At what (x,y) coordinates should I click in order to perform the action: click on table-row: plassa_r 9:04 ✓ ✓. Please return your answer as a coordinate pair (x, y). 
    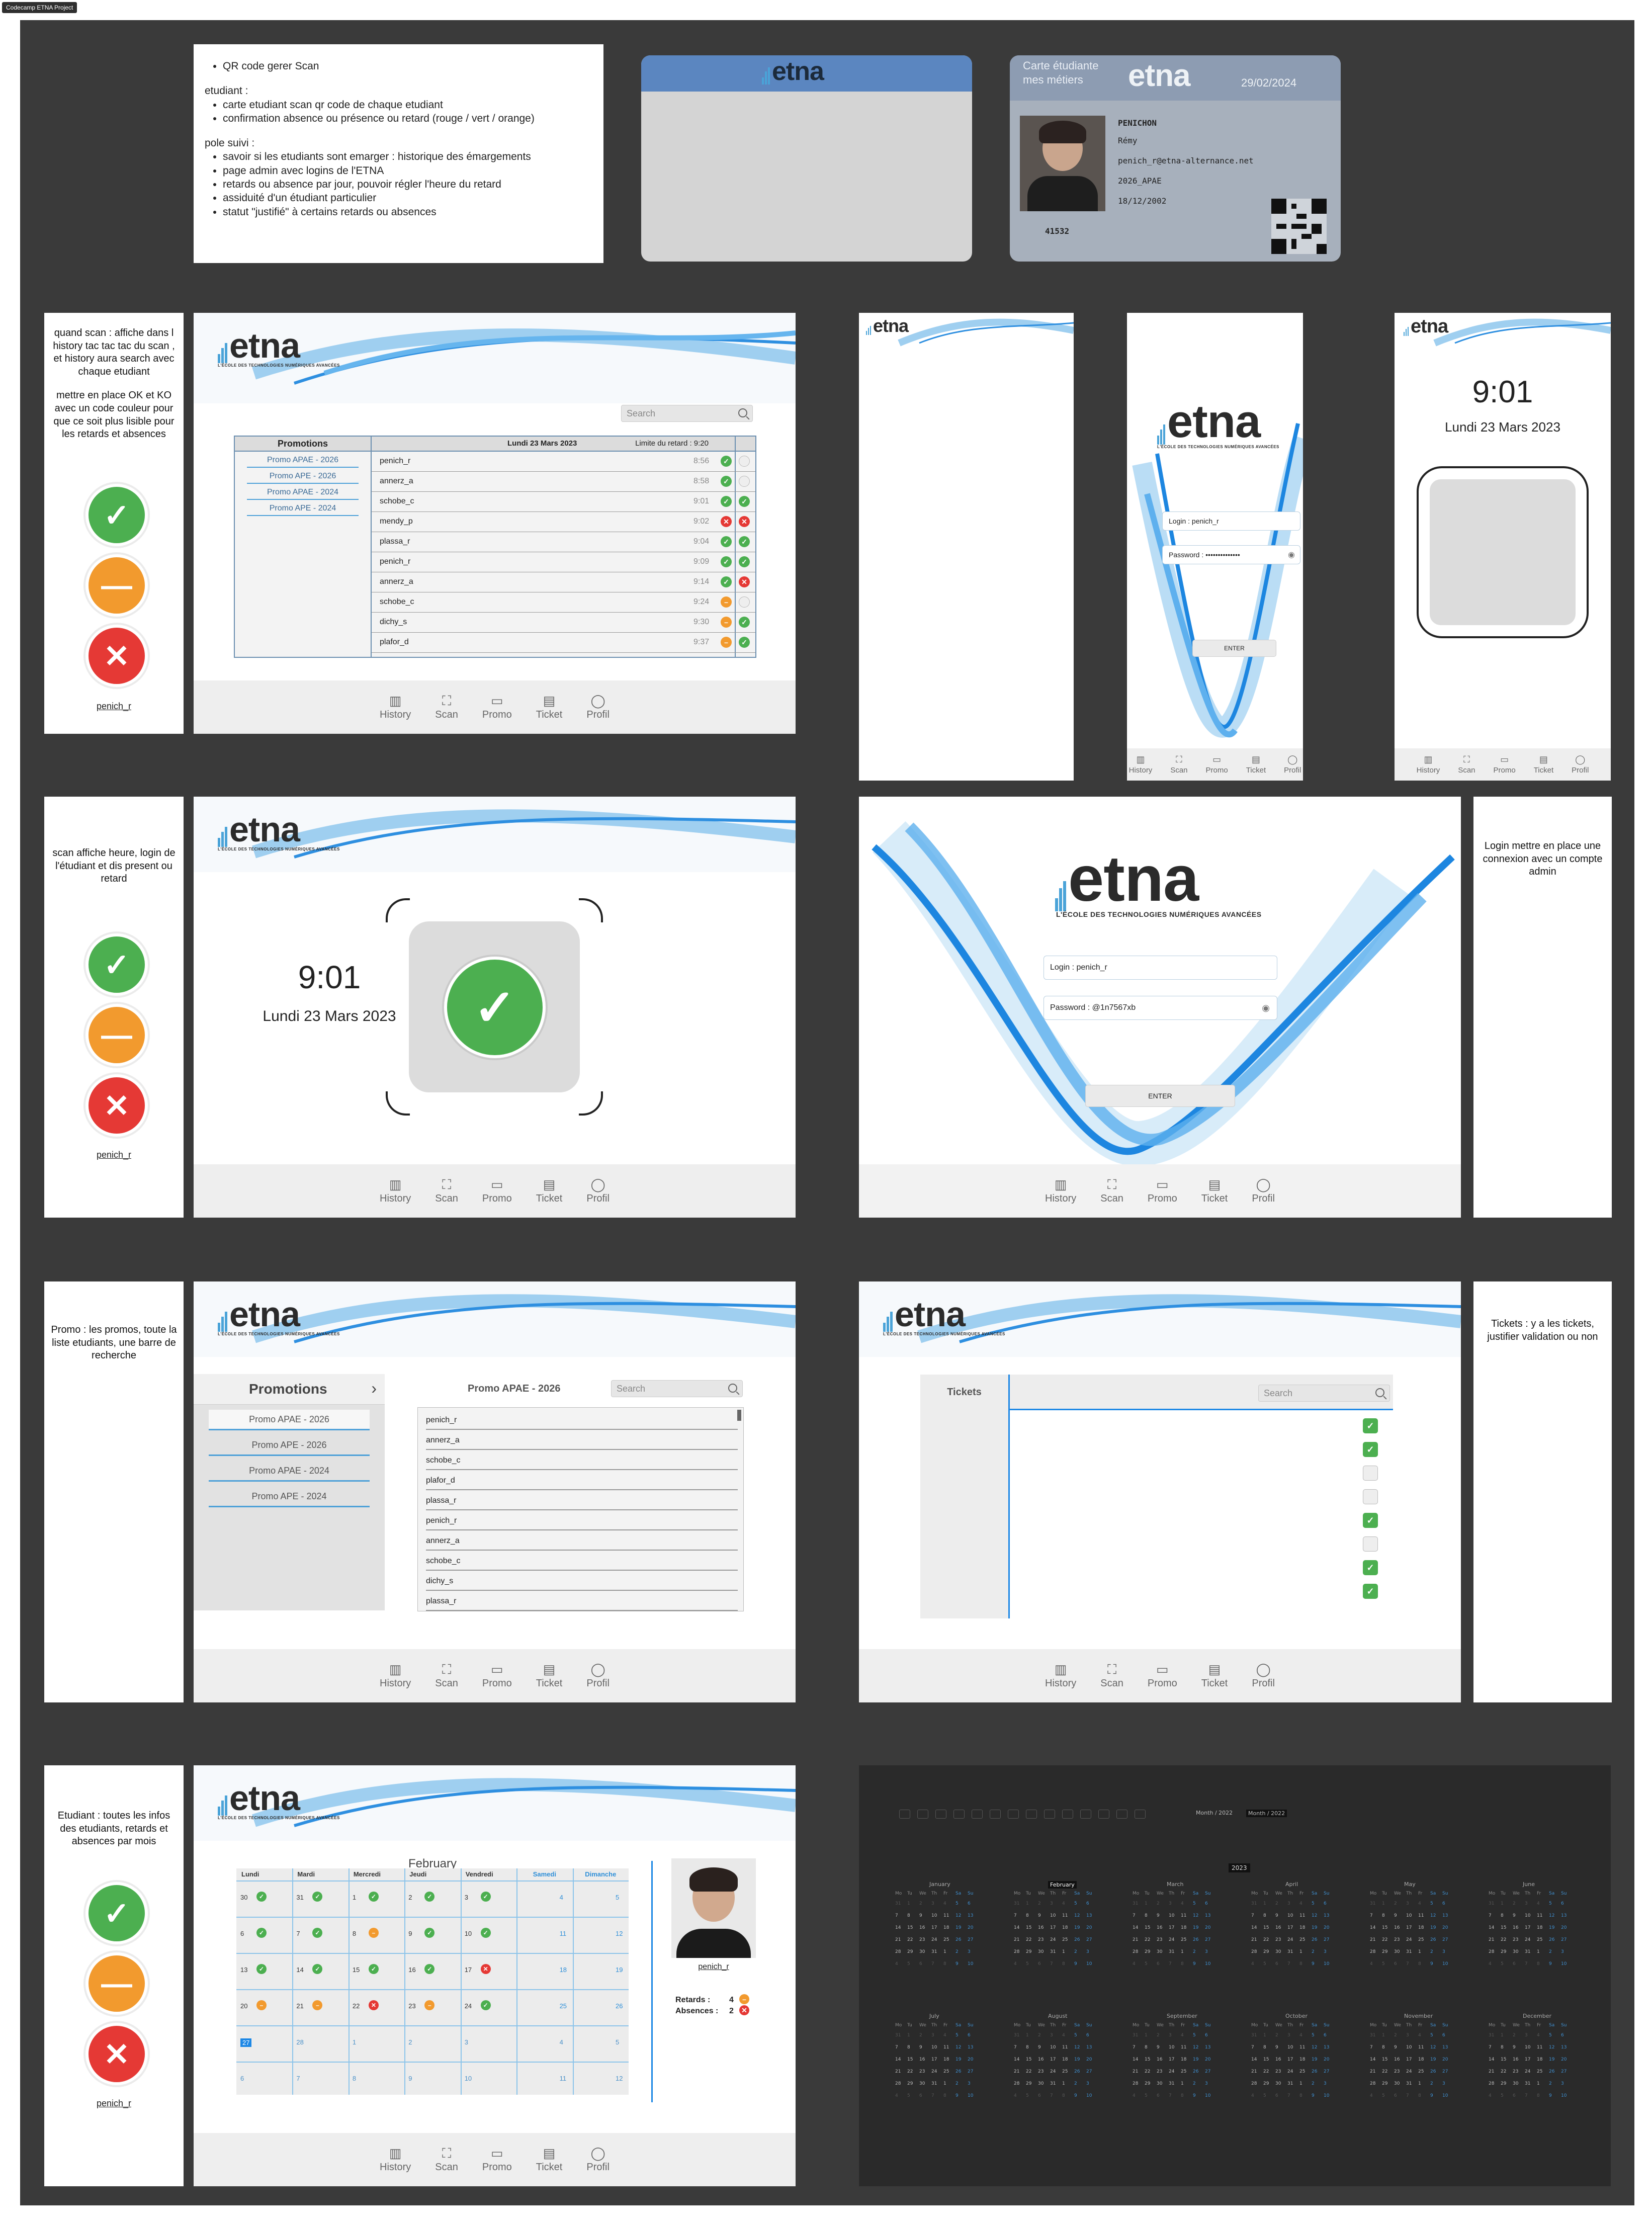
    Looking at the image, I should click on (563, 542).